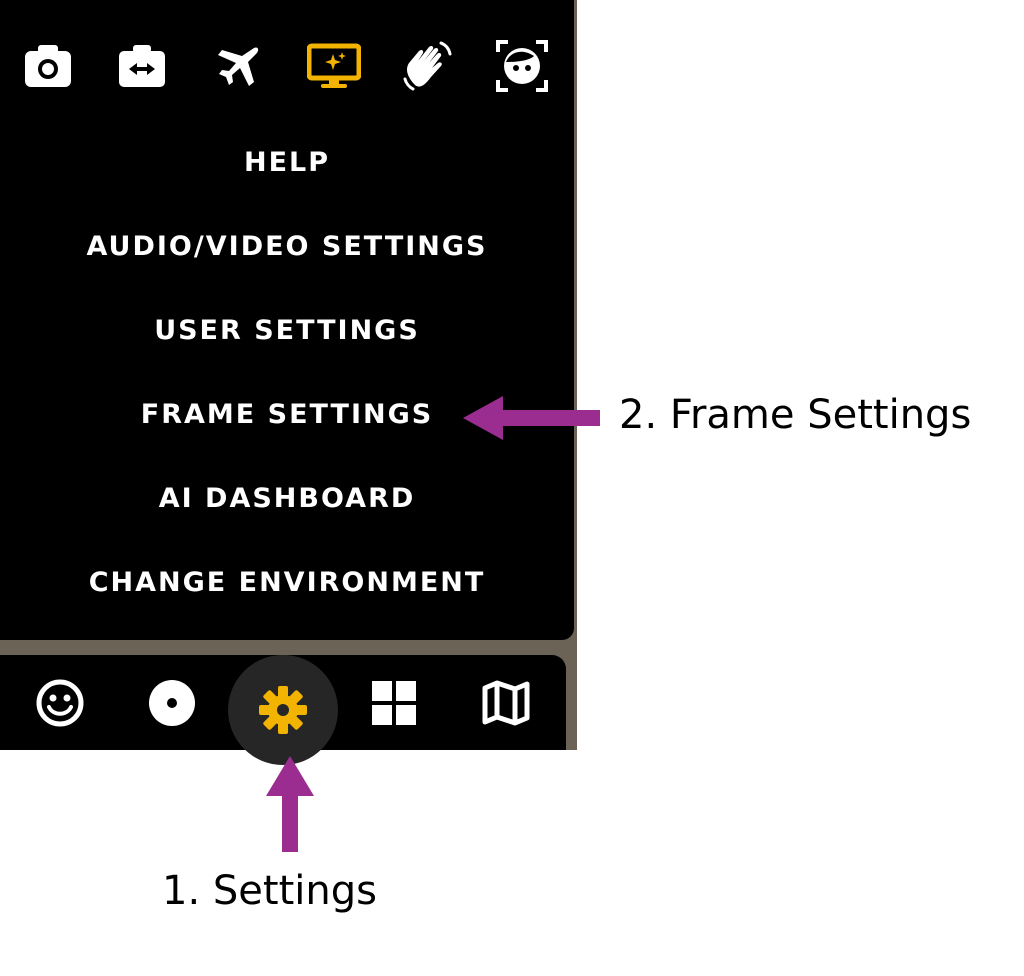 The width and height of the screenshot is (1024, 976). I want to click on menu-item-user-settings: USER SETTINGS, so click(287, 330).